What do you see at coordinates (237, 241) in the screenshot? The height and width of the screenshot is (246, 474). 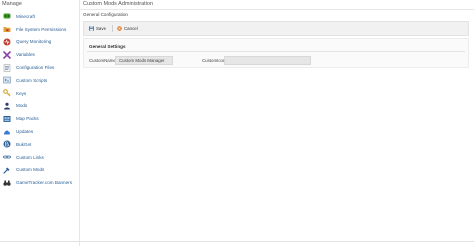 I see `bottom-divider` at bounding box center [237, 241].